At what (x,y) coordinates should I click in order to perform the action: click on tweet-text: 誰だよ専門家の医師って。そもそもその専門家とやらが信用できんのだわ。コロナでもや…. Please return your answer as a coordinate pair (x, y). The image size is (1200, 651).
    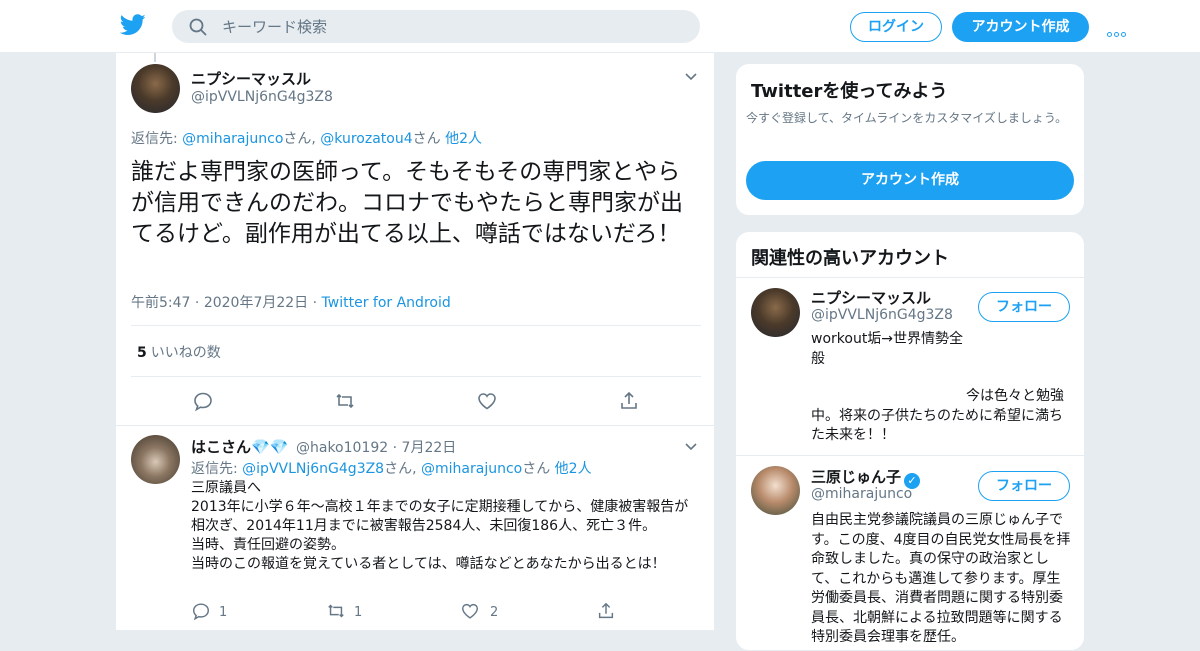
    Looking at the image, I should click on (407, 203).